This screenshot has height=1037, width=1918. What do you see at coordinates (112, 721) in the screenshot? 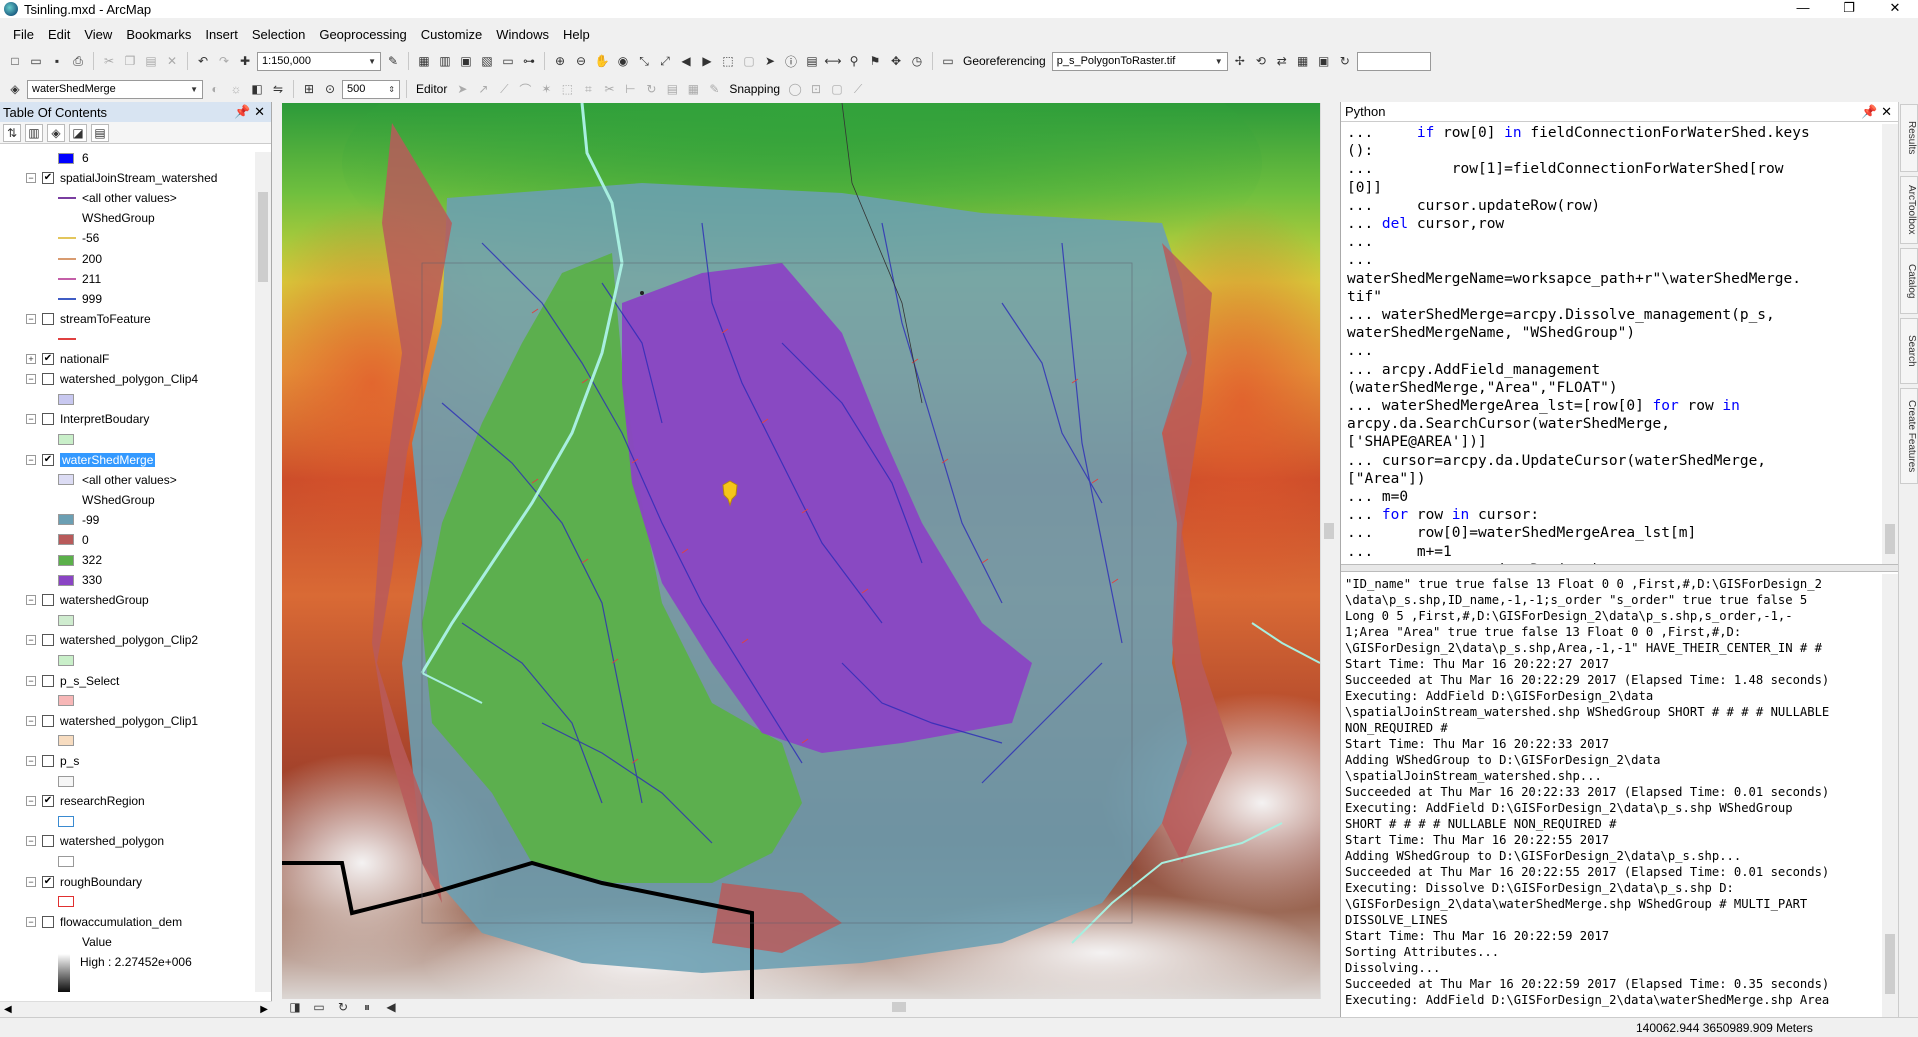
I see `toc-layer-row: − watershed_polygon_Clip1` at bounding box center [112, 721].